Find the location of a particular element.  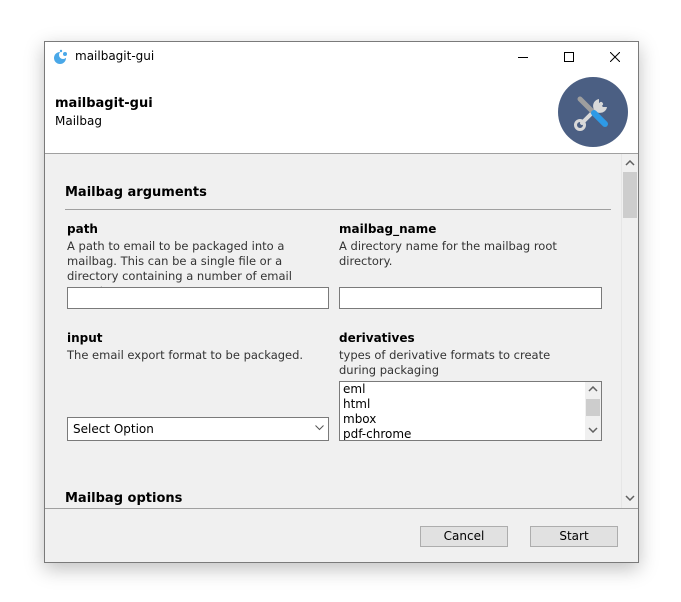

mailbag-name-input is located at coordinates (470, 298).